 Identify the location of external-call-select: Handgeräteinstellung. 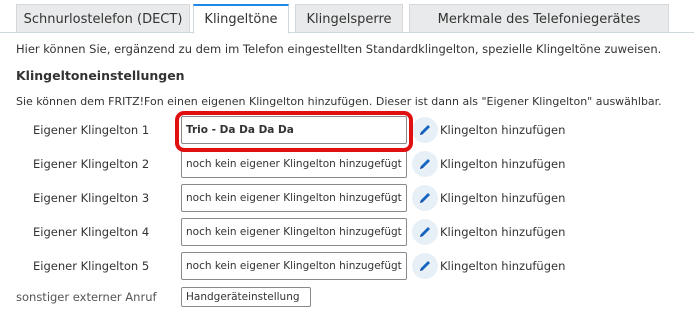
(246, 297).